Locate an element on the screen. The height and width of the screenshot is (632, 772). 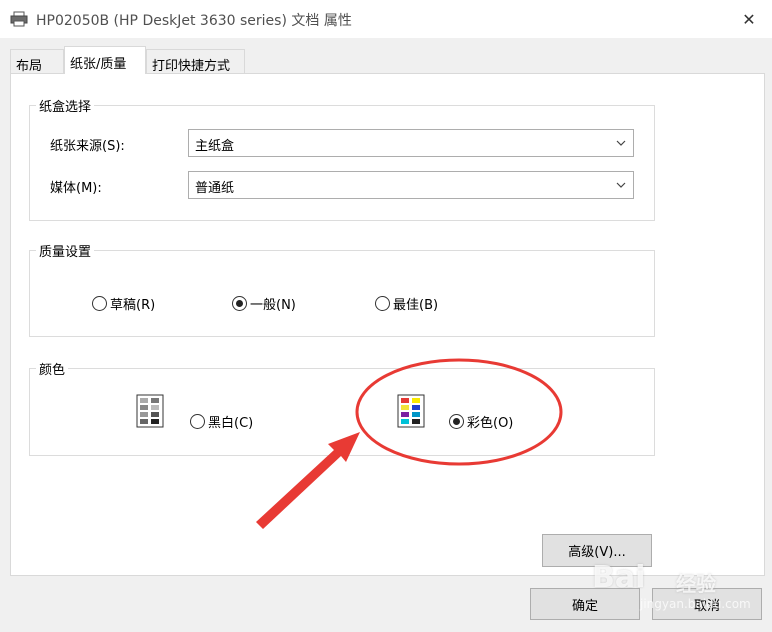
color-bw-radio: 黑白(C) is located at coordinates (221, 421).